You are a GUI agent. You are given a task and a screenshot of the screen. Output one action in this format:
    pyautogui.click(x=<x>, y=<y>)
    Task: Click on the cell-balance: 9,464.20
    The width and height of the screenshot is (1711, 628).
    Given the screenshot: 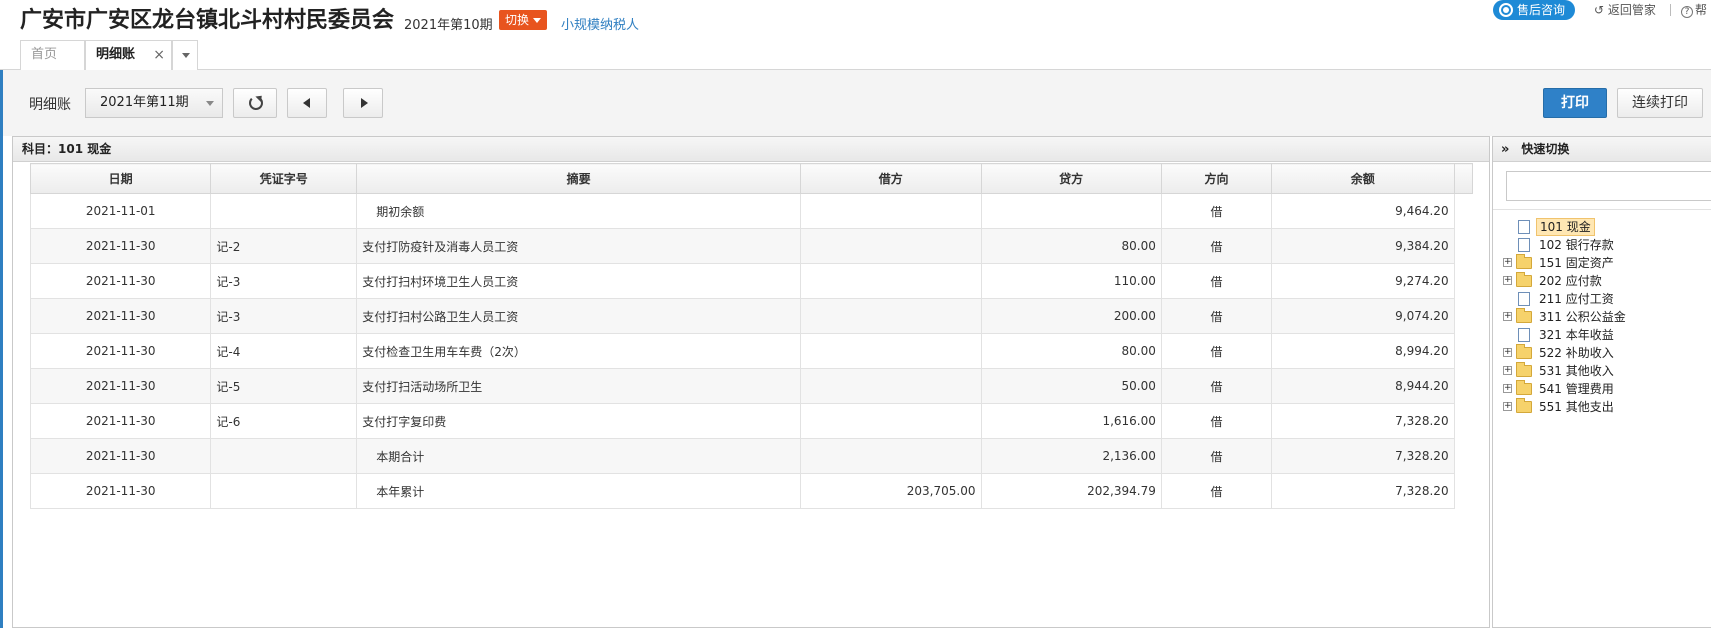 What is the action you would take?
    pyautogui.click(x=1363, y=211)
    